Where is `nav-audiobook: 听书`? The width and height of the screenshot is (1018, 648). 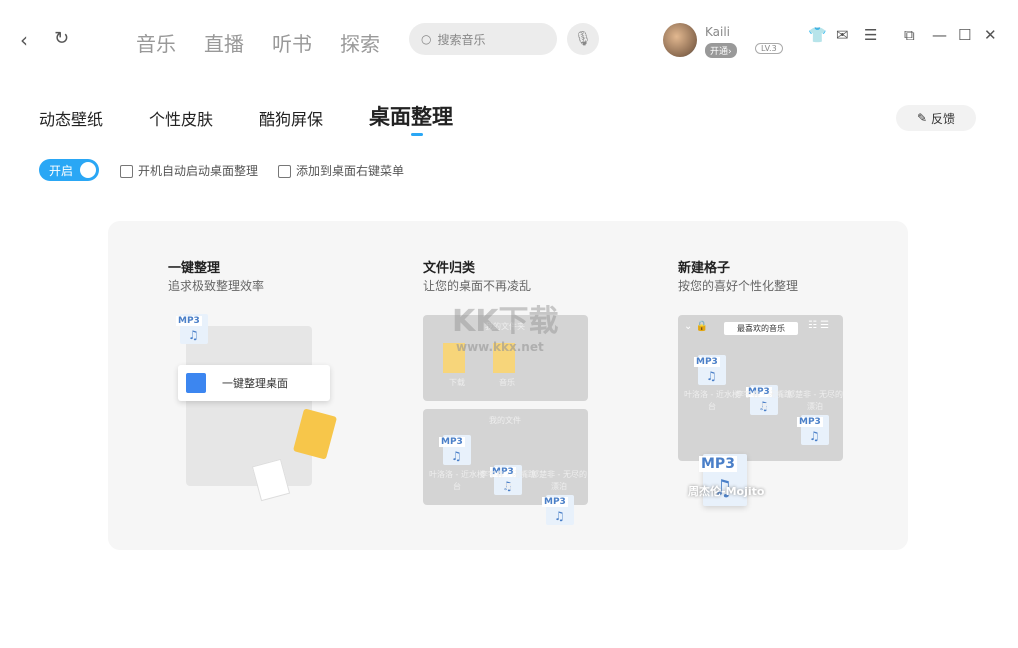
nav-audiobook: 听书 is located at coordinates (292, 42).